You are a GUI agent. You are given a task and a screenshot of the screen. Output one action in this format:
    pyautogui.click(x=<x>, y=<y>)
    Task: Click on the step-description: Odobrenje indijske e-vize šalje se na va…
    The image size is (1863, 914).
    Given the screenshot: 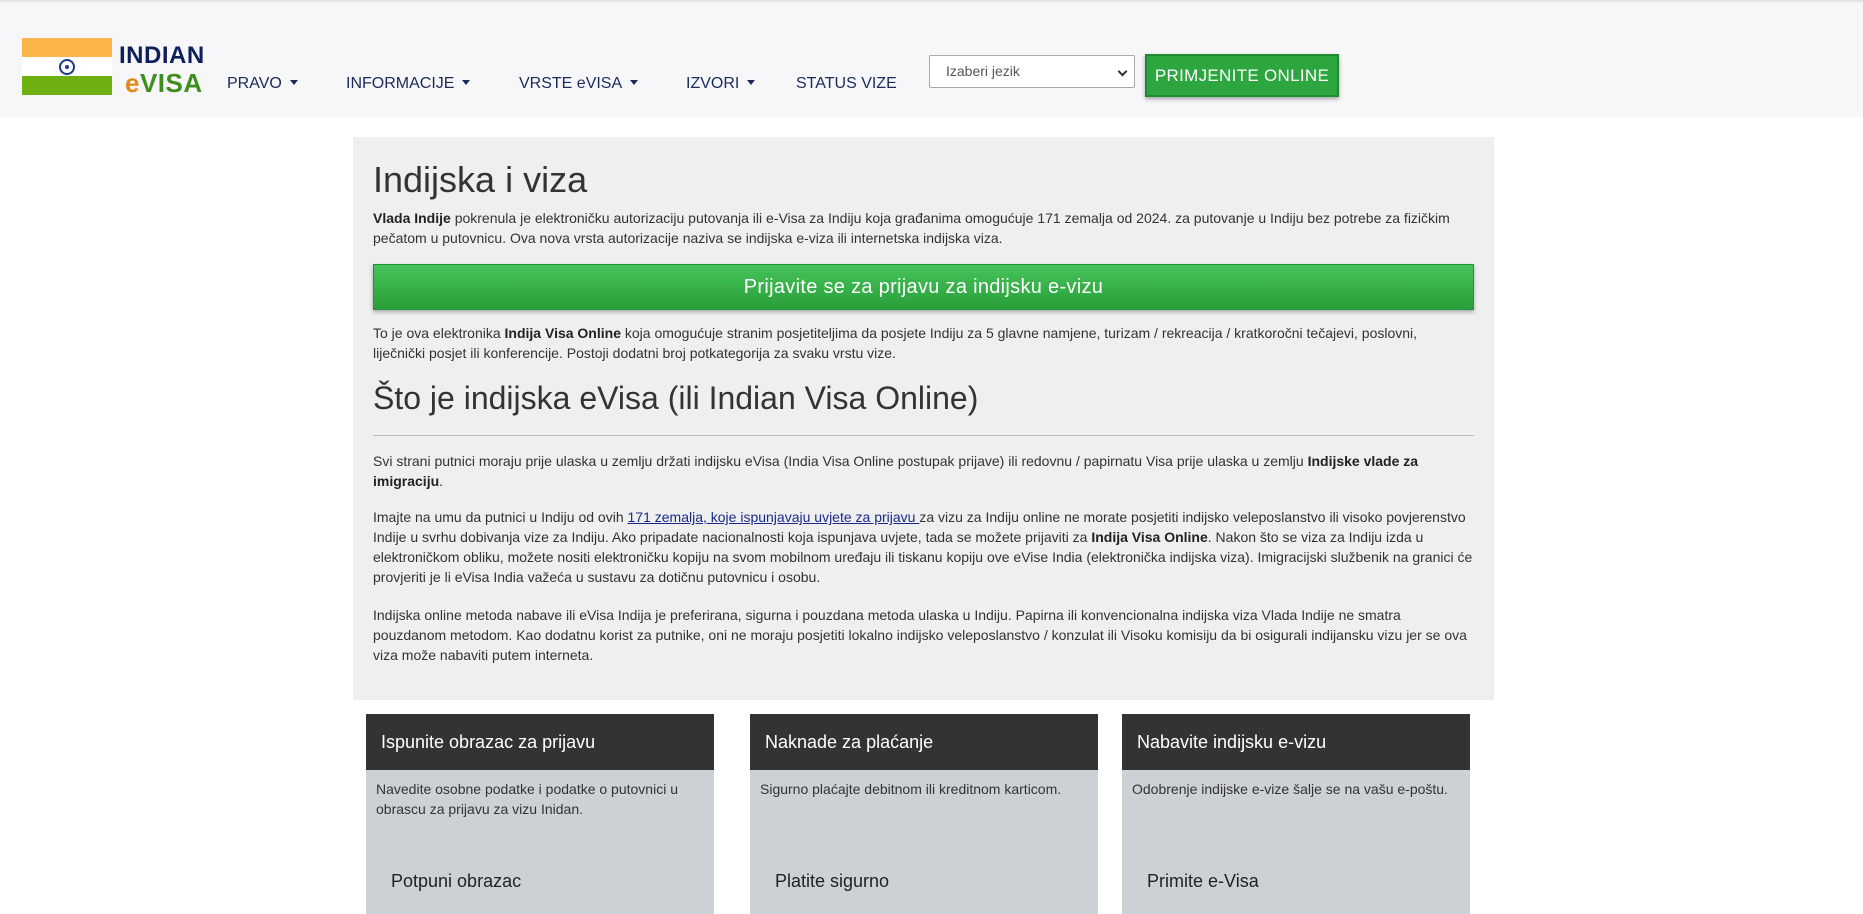 What is the action you would take?
    pyautogui.click(x=1290, y=789)
    